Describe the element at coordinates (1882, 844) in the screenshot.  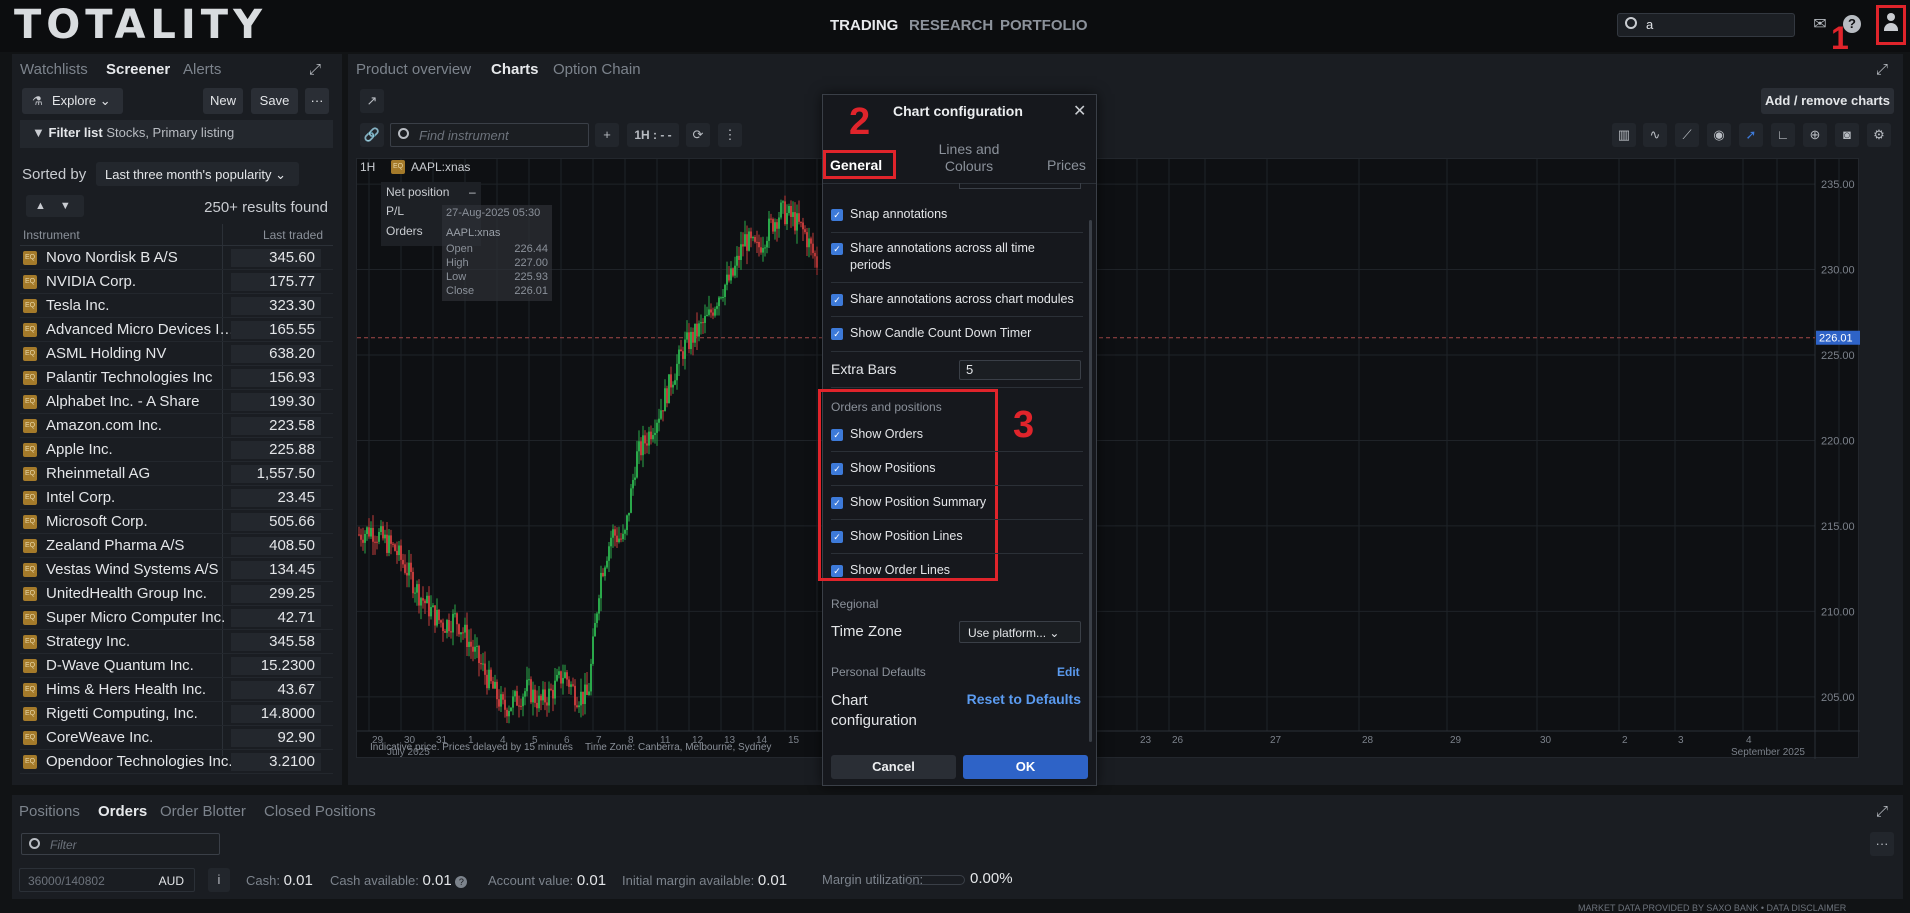
I see `orders-more-icon: ···` at that location.